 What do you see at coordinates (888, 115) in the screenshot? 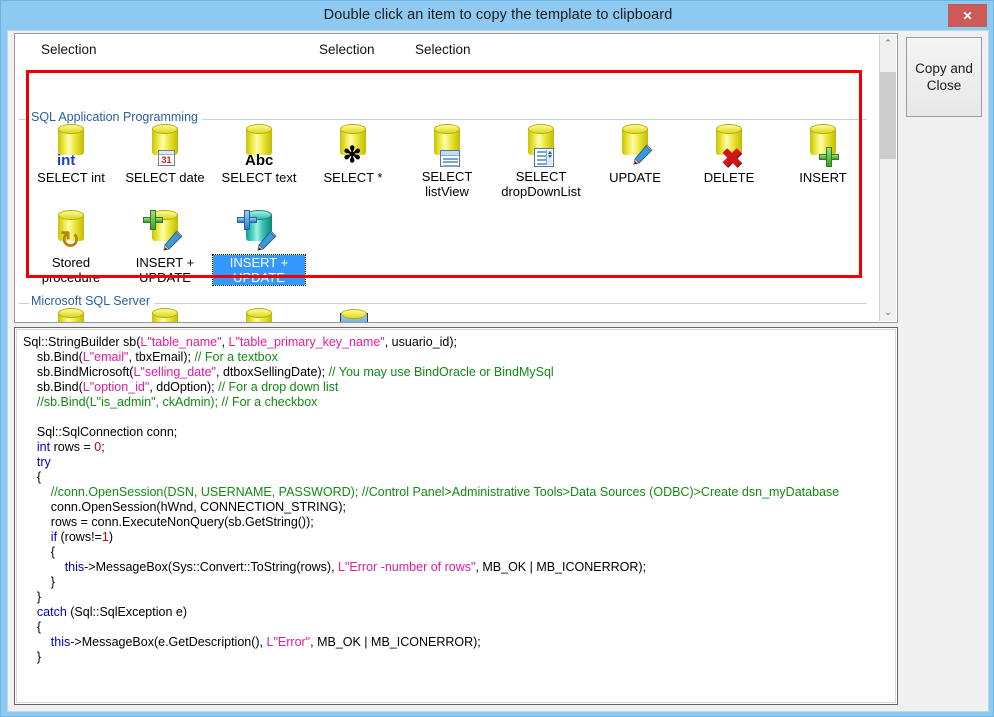
I see `scrollbar-thumb` at bounding box center [888, 115].